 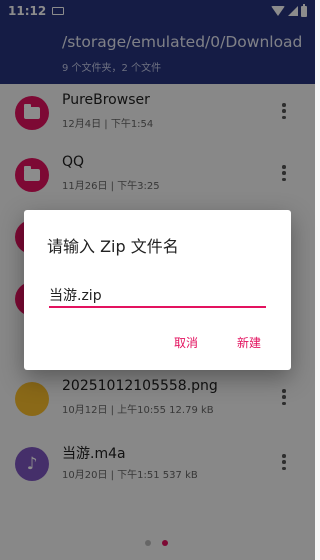 What do you see at coordinates (157, 296) in the screenshot?
I see `zip-name-input` at bounding box center [157, 296].